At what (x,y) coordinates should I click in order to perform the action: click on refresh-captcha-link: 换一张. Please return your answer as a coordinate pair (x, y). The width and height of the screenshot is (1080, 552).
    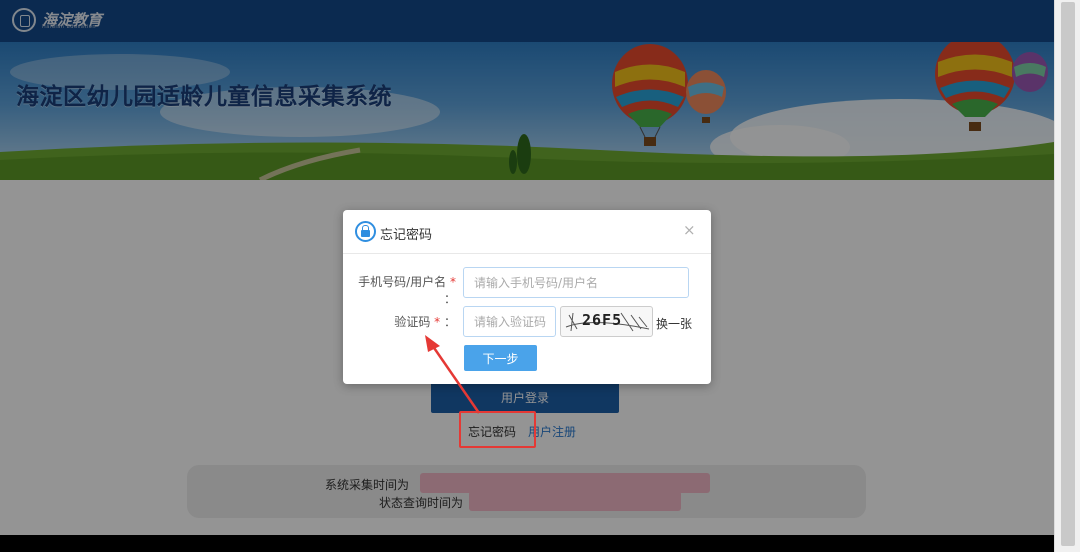
    Looking at the image, I should click on (674, 323).